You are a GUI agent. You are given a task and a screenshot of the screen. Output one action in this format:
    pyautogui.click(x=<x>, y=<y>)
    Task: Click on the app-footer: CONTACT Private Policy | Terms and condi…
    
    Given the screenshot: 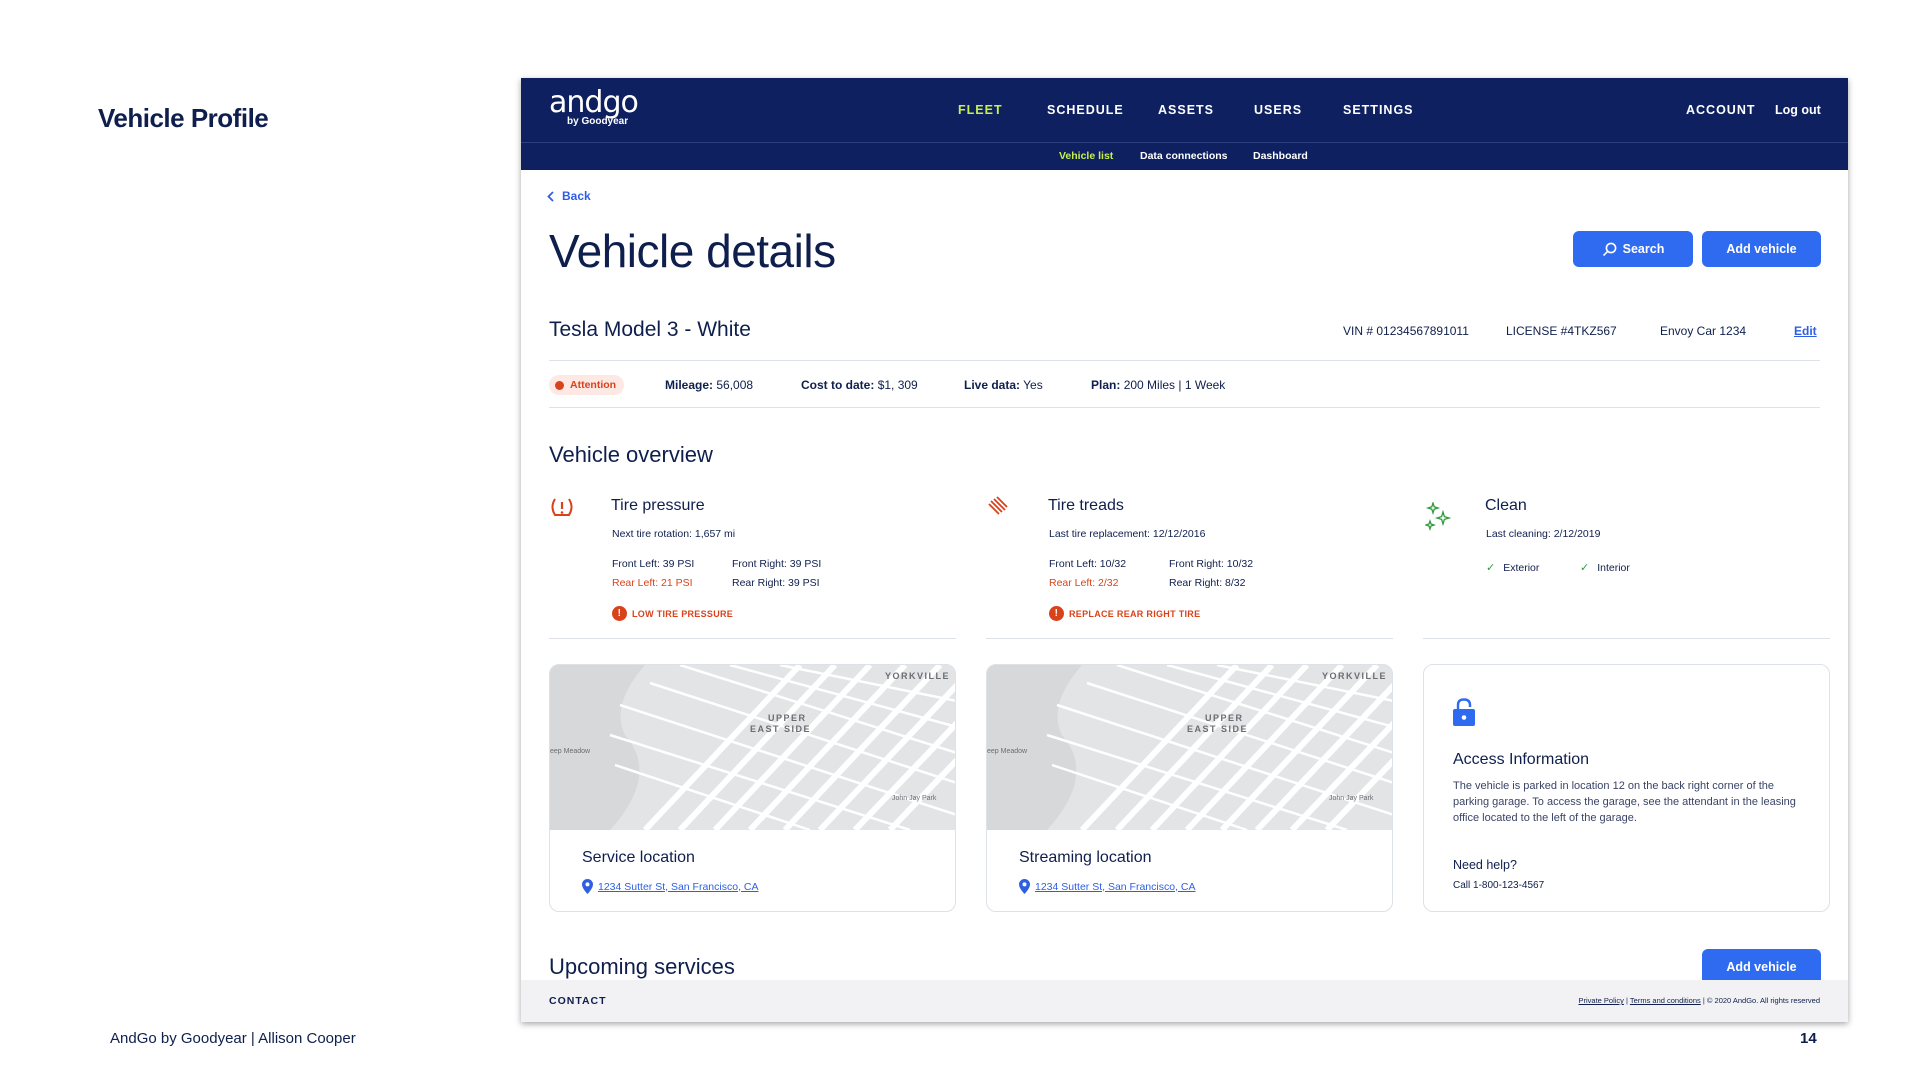 What is the action you would take?
    pyautogui.click(x=1184, y=1001)
    